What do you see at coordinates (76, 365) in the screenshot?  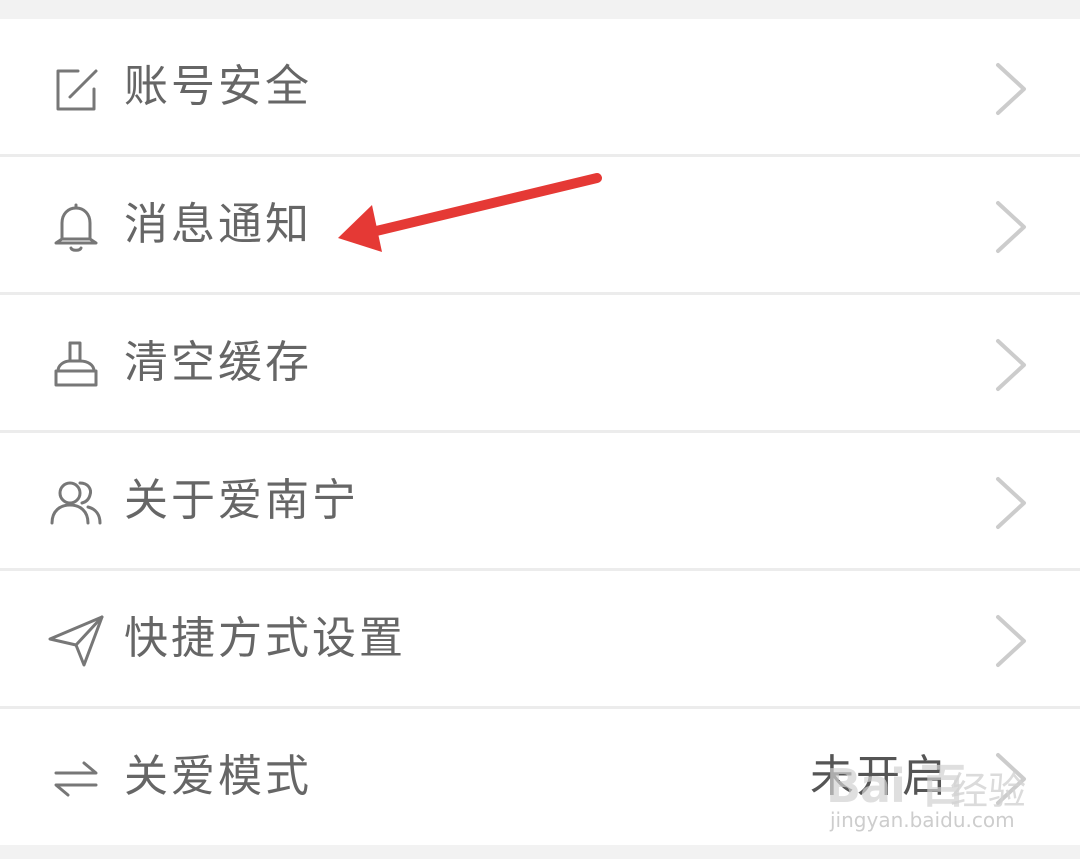 I see `broom-icon` at bounding box center [76, 365].